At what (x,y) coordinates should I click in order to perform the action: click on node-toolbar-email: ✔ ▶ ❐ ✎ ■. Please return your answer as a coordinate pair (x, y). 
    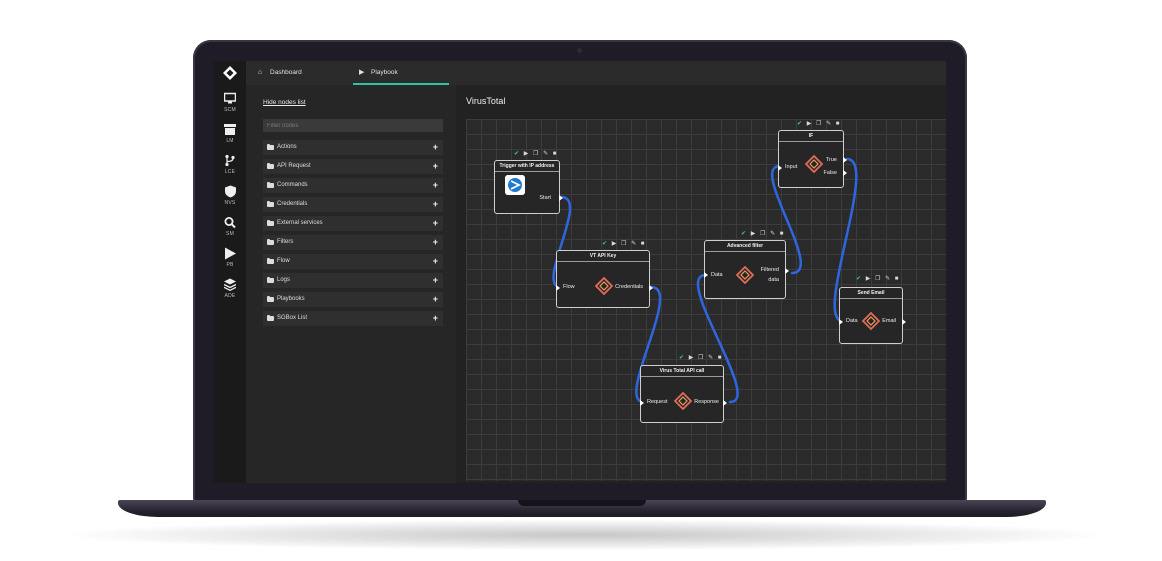
    Looking at the image, I should click on (878, 278).